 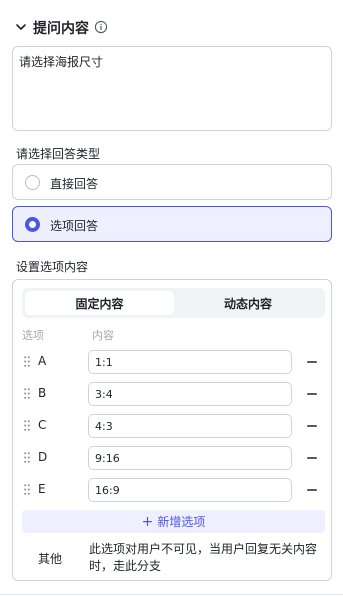 What do you see at coordinates (181, 522) in the screenshot?
I see `add-option-label: 新增选项` at bounding box center [181, 522].